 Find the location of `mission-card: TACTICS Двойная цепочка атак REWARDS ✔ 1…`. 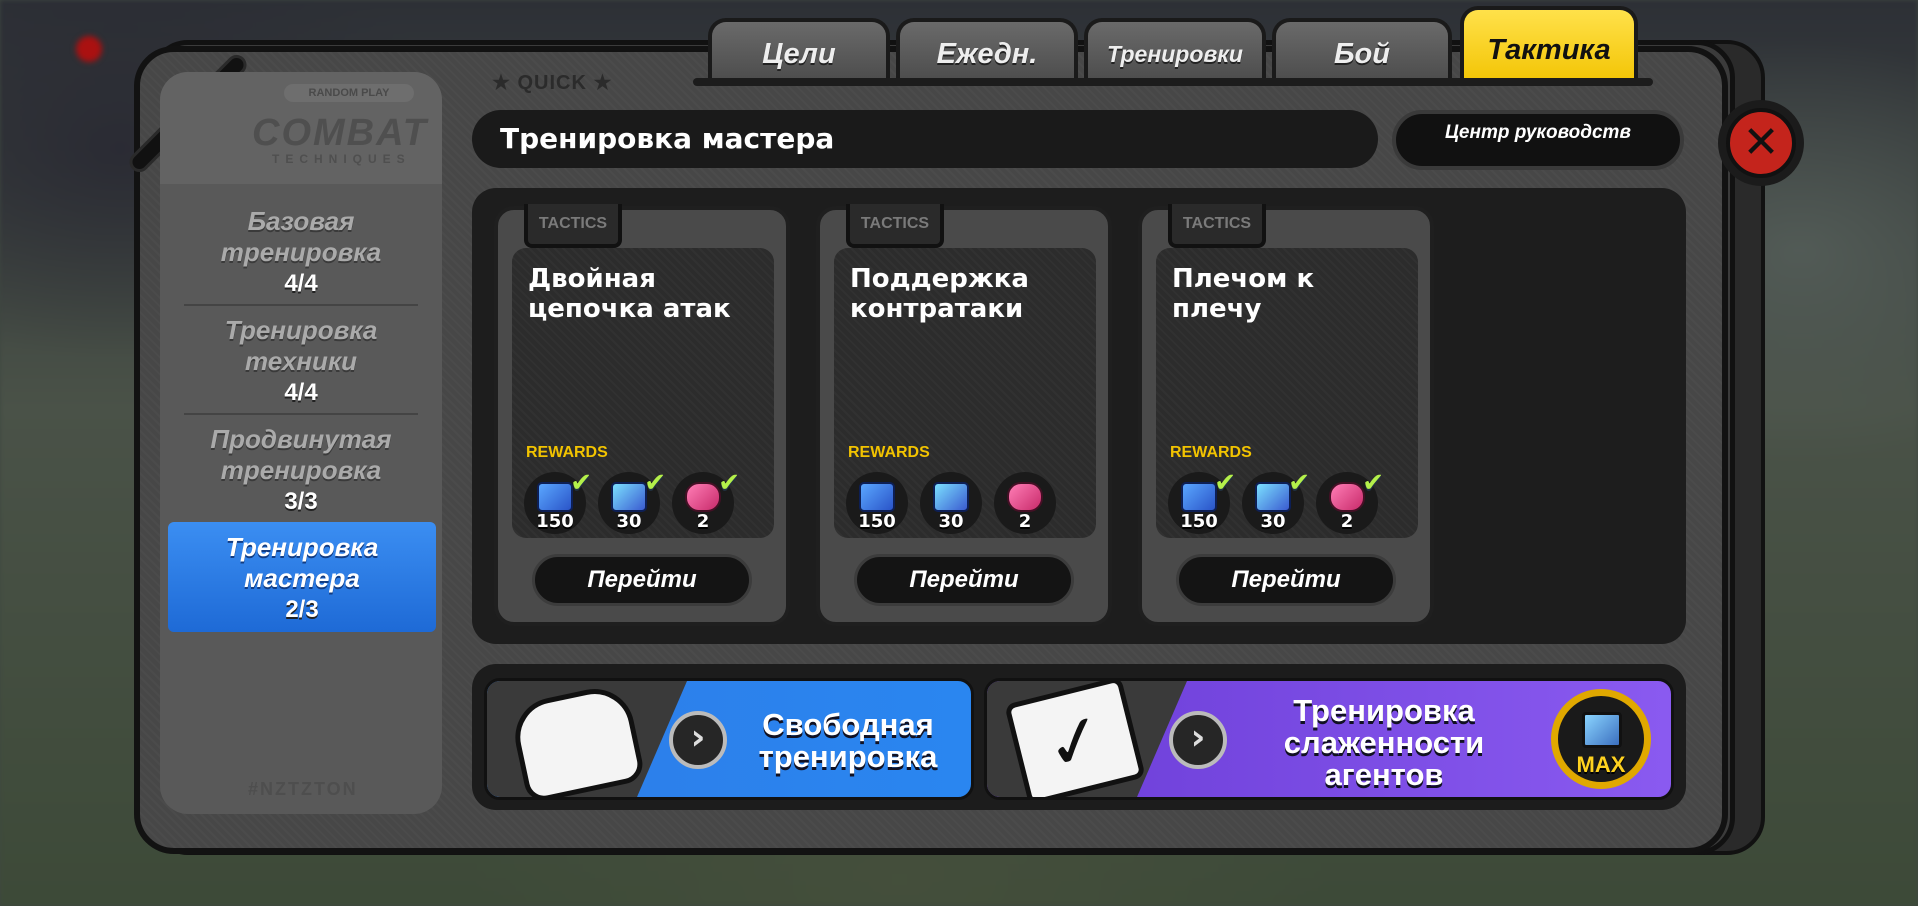

mission-card: TACTICS Двойная цепочка атак REWARDS ✔ 1… is located at coordinates (642, 415).